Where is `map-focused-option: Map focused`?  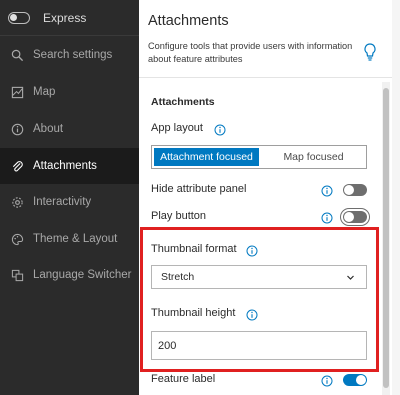 map-focused-option: Map focused is located at coordinates (313, 157).